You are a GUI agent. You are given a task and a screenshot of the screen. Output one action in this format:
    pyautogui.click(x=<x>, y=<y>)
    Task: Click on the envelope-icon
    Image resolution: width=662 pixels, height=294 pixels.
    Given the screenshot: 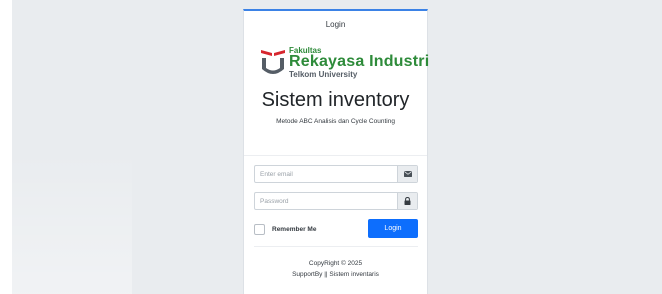 What is the action you would take?
    pyautogui.click(x=407, y=174)
    